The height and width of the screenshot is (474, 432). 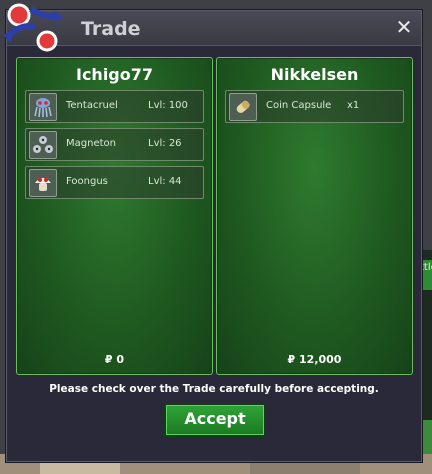 I want to click on money-offer: ₽ 12,000, so click(x=314, y=359).